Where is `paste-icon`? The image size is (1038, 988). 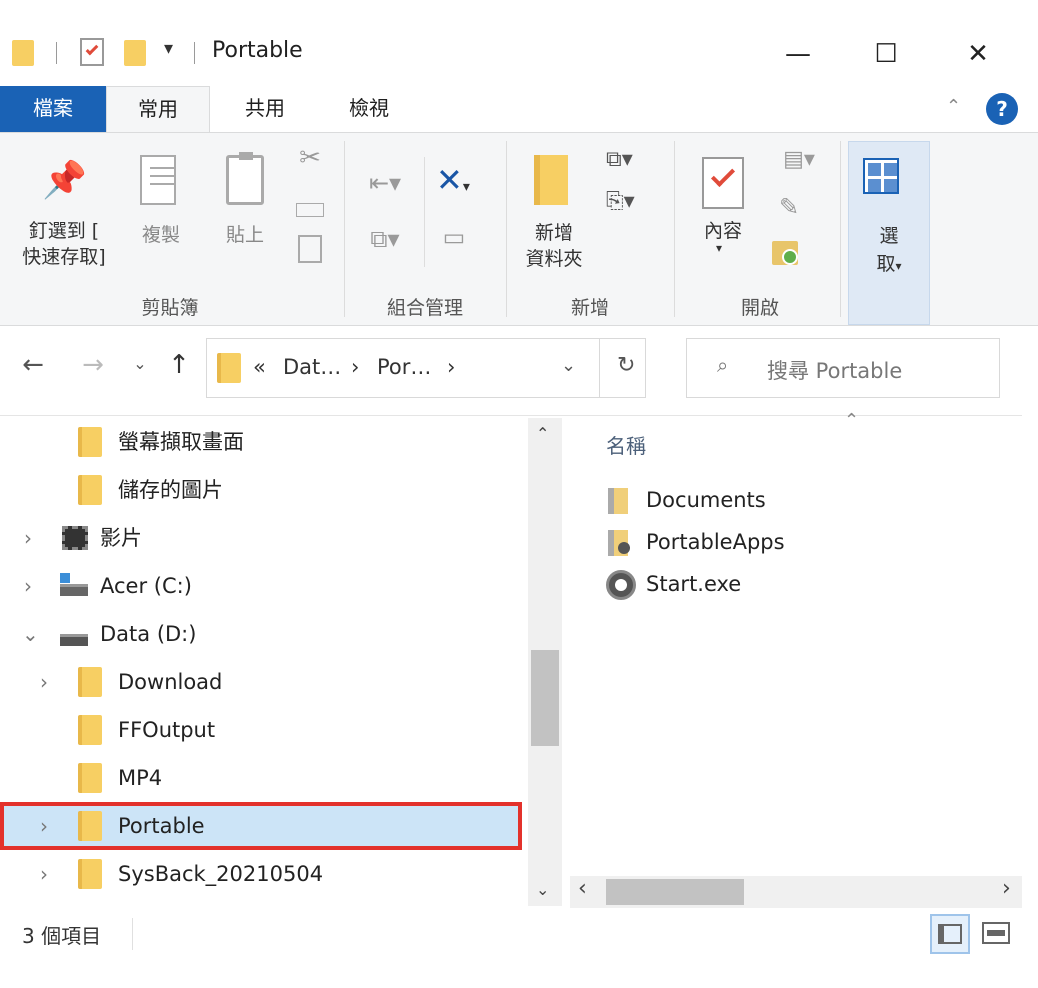
paste-icon is located at coordinates (245, 178).